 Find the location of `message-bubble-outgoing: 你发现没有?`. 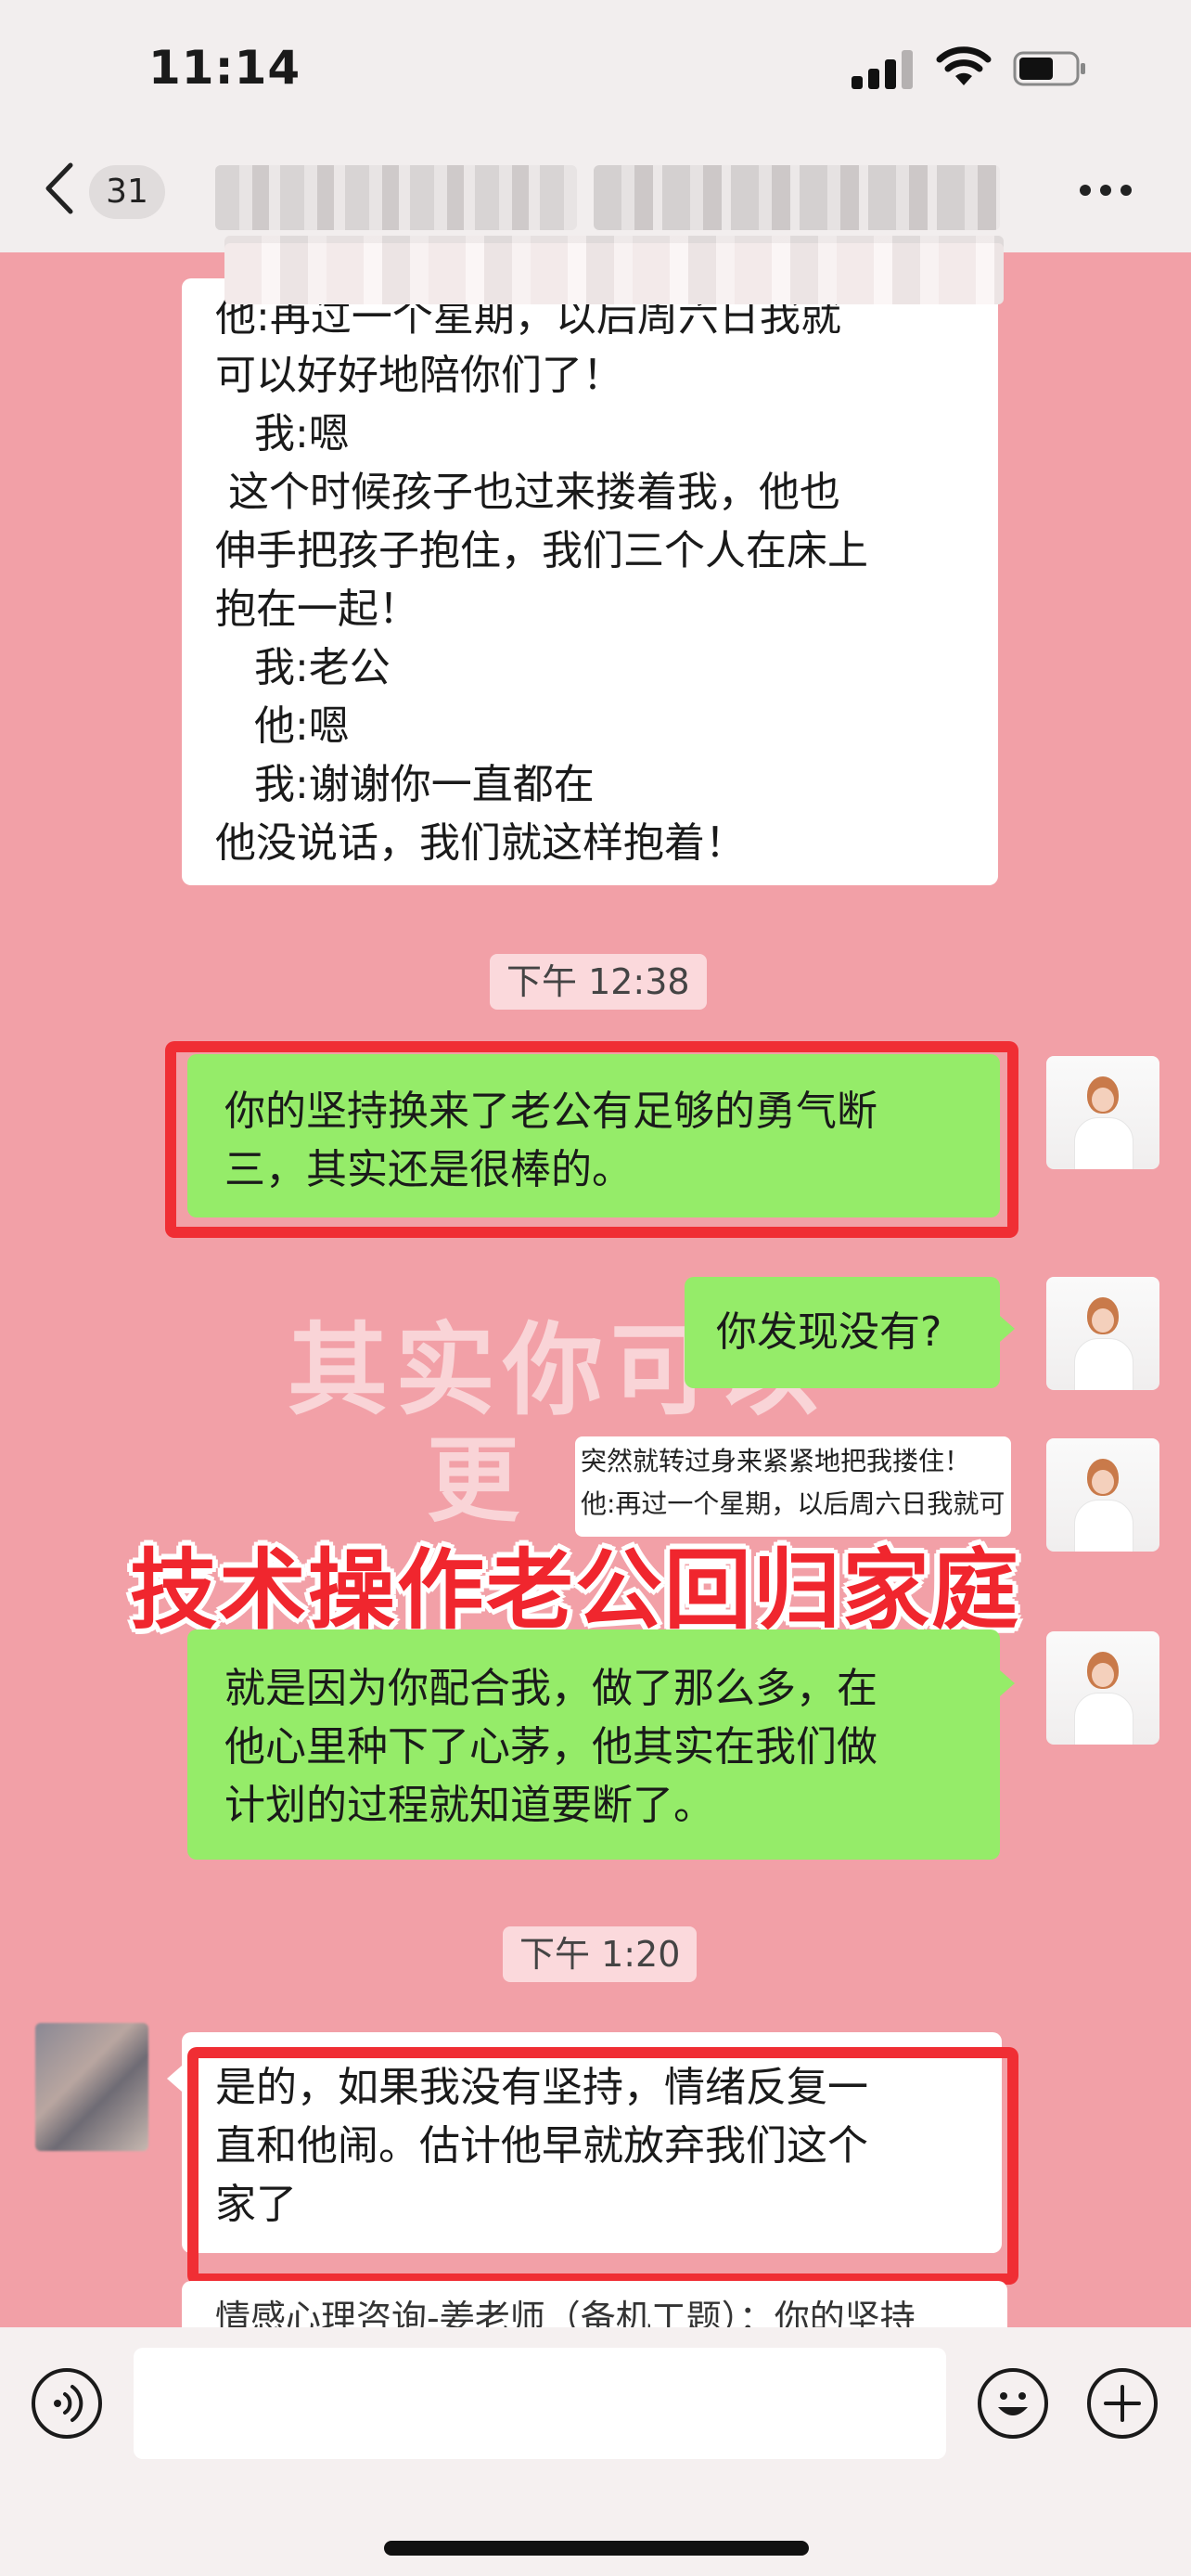

message-bubble-outgoing: 你发现没有? is located at coordinates (842, 1332).